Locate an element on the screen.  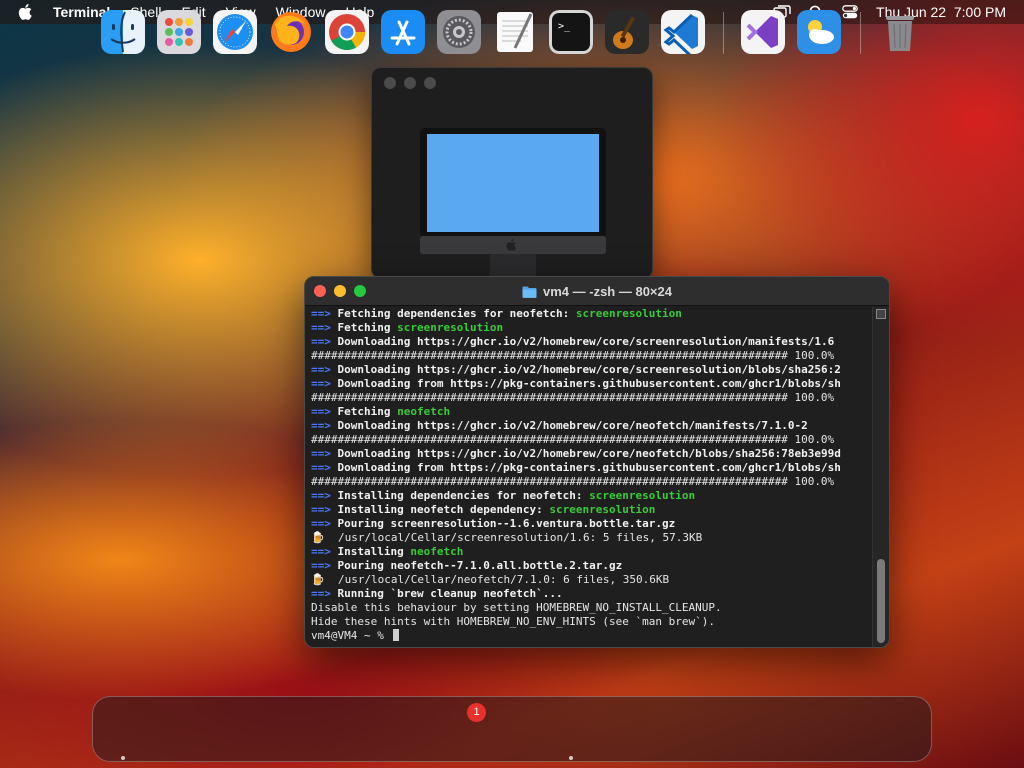
dock-trash-icon is located at coordinates (900, 32).